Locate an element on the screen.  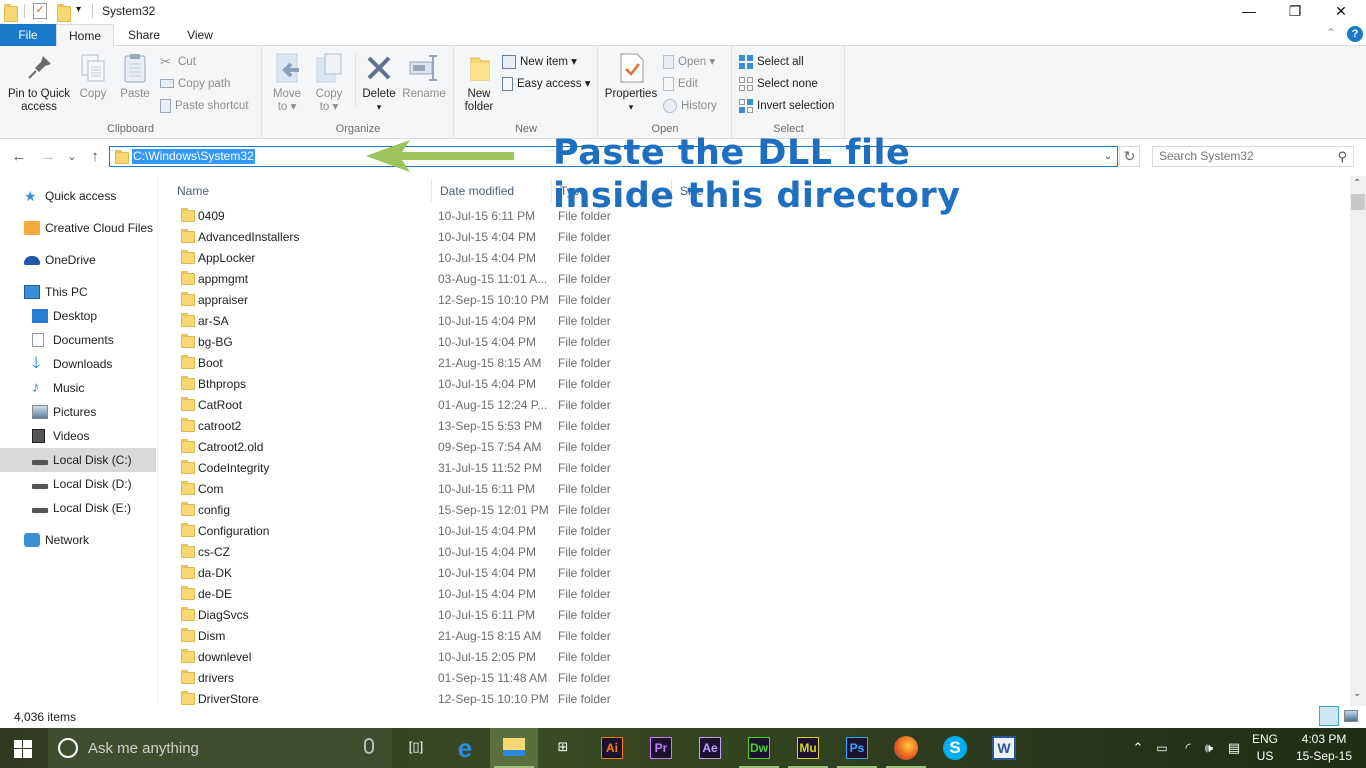
nav-item-creative-cloud-files: Creative Cloud Files is located at coordinates (78, 228).